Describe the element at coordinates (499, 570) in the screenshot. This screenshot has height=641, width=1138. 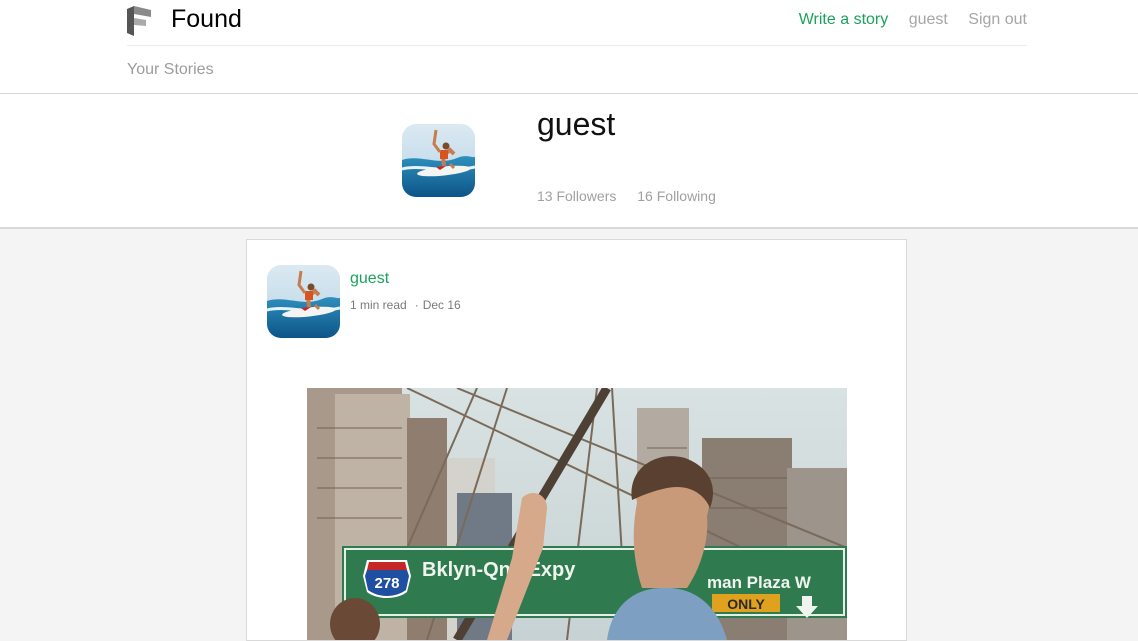
I see `sign-text-left: Bklyn-Qns Expy` at that location.